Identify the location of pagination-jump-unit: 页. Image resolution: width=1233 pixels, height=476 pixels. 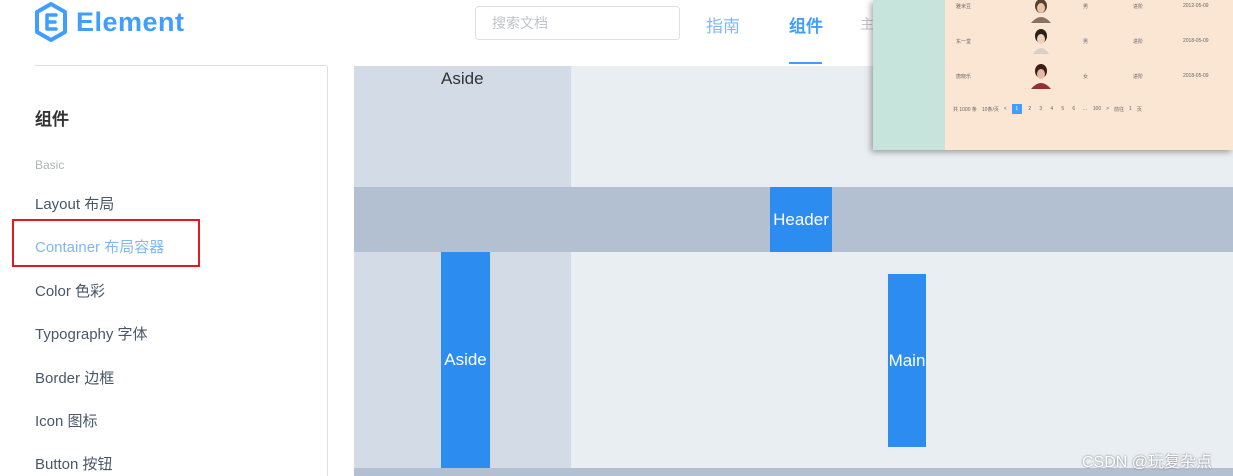
(1139, 109).